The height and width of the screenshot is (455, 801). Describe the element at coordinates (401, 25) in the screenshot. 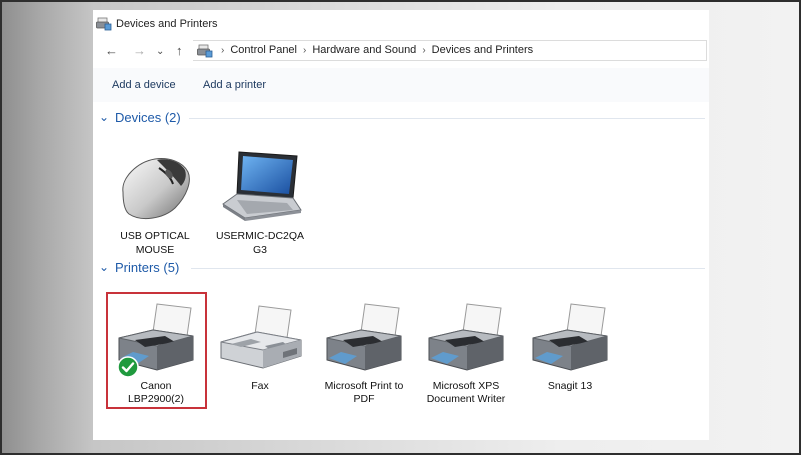

I see `title-bar: Devices and Printers` at that location.